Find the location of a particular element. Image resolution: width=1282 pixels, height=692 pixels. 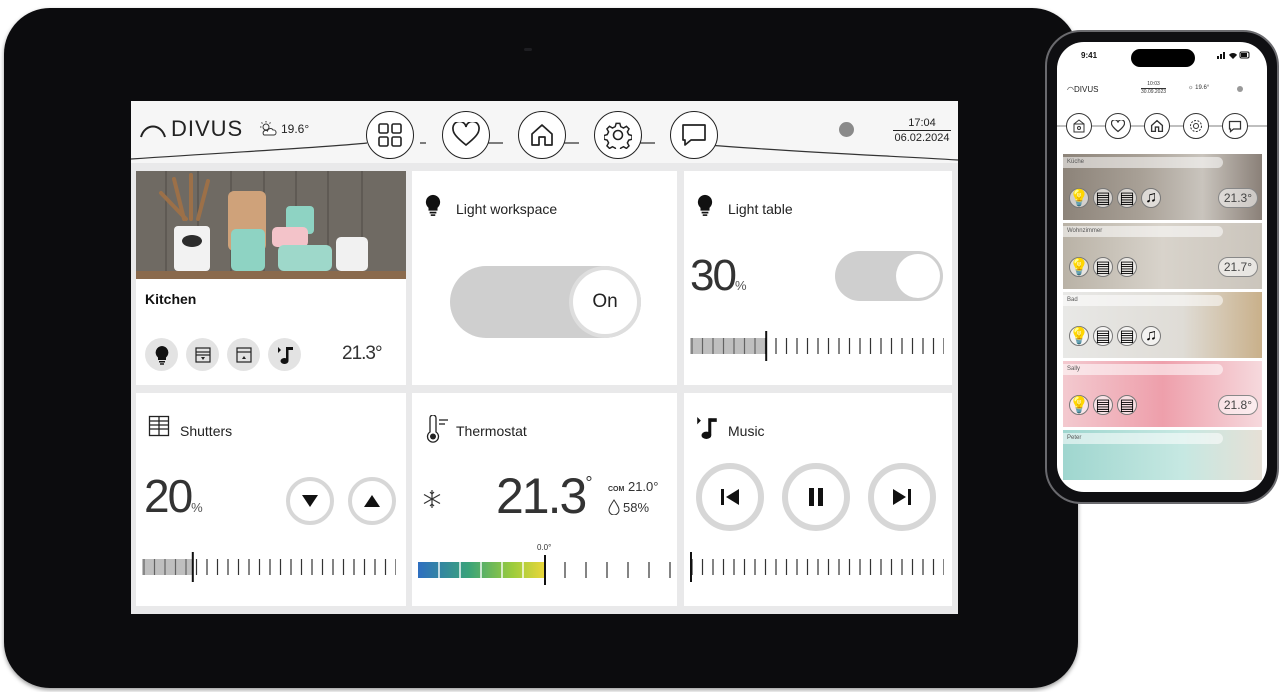

phone-clock-time: 10:03 is located at coordinates (1153, 84).